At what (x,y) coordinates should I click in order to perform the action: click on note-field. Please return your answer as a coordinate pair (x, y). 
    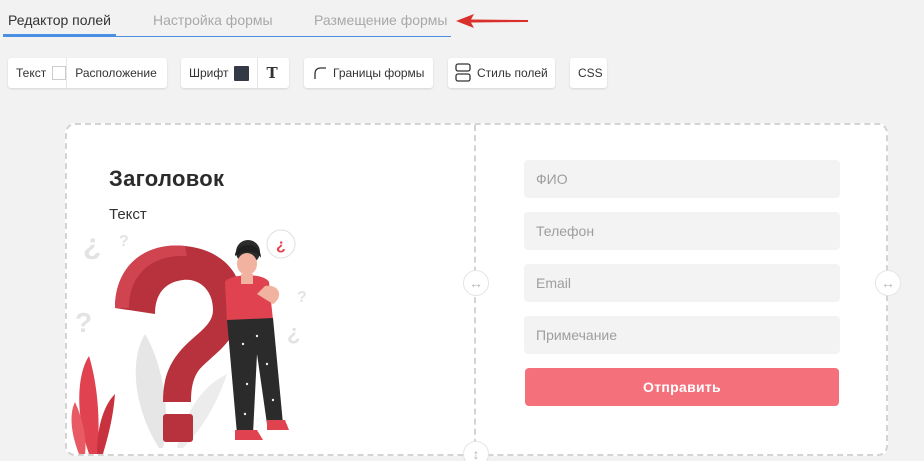
    Looking at the image, I should click on (682, 335).